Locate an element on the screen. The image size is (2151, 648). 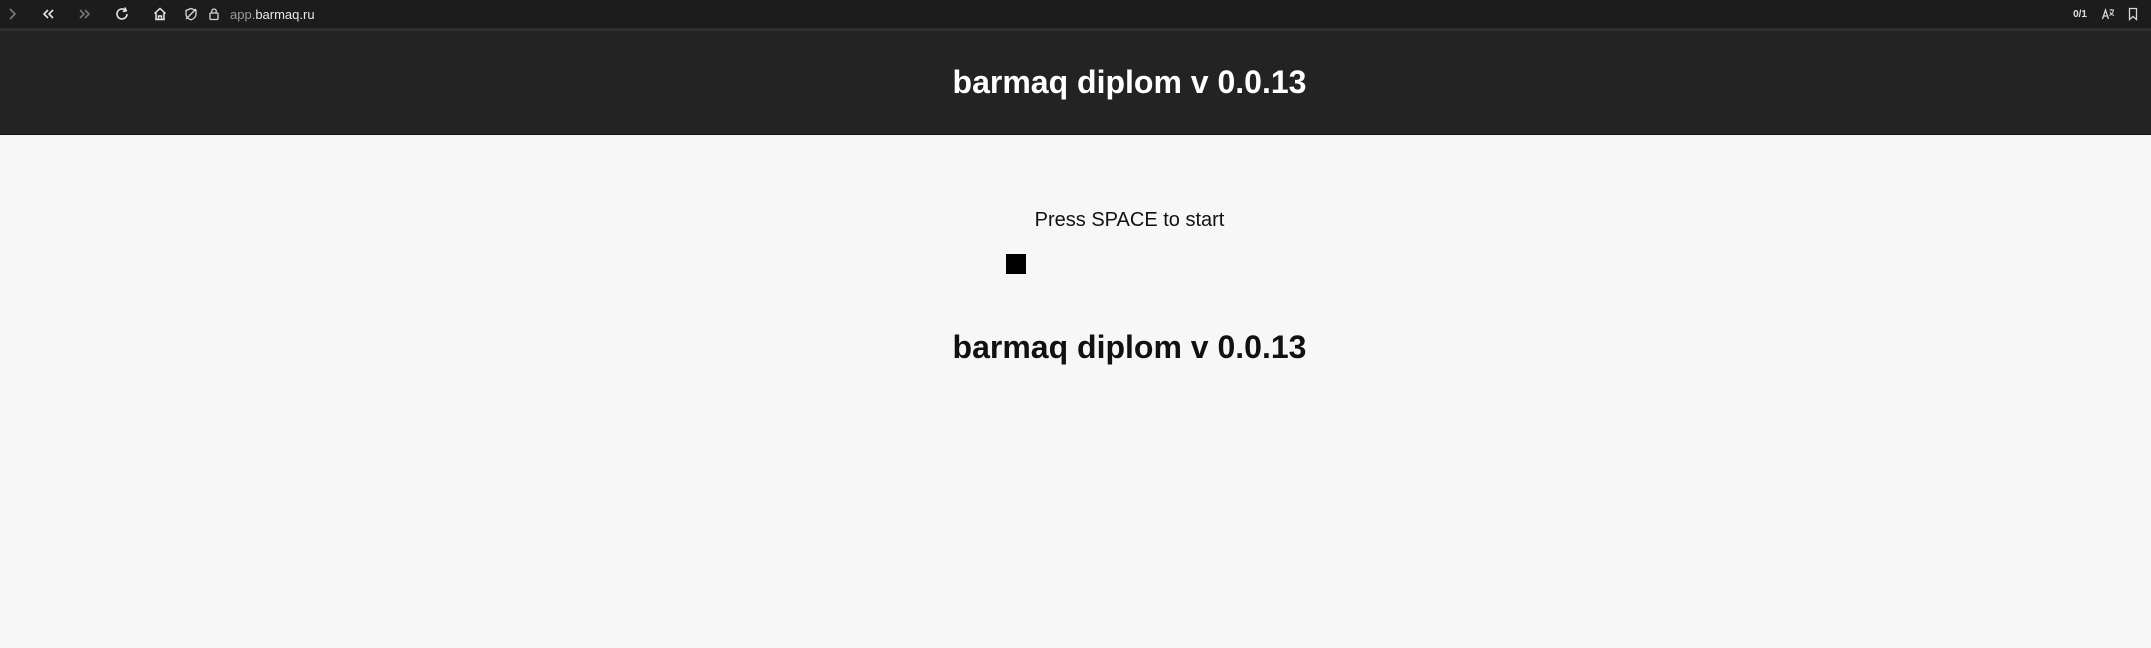
address-bar: app.barmaq.ru is located at coordinates (249, 14).